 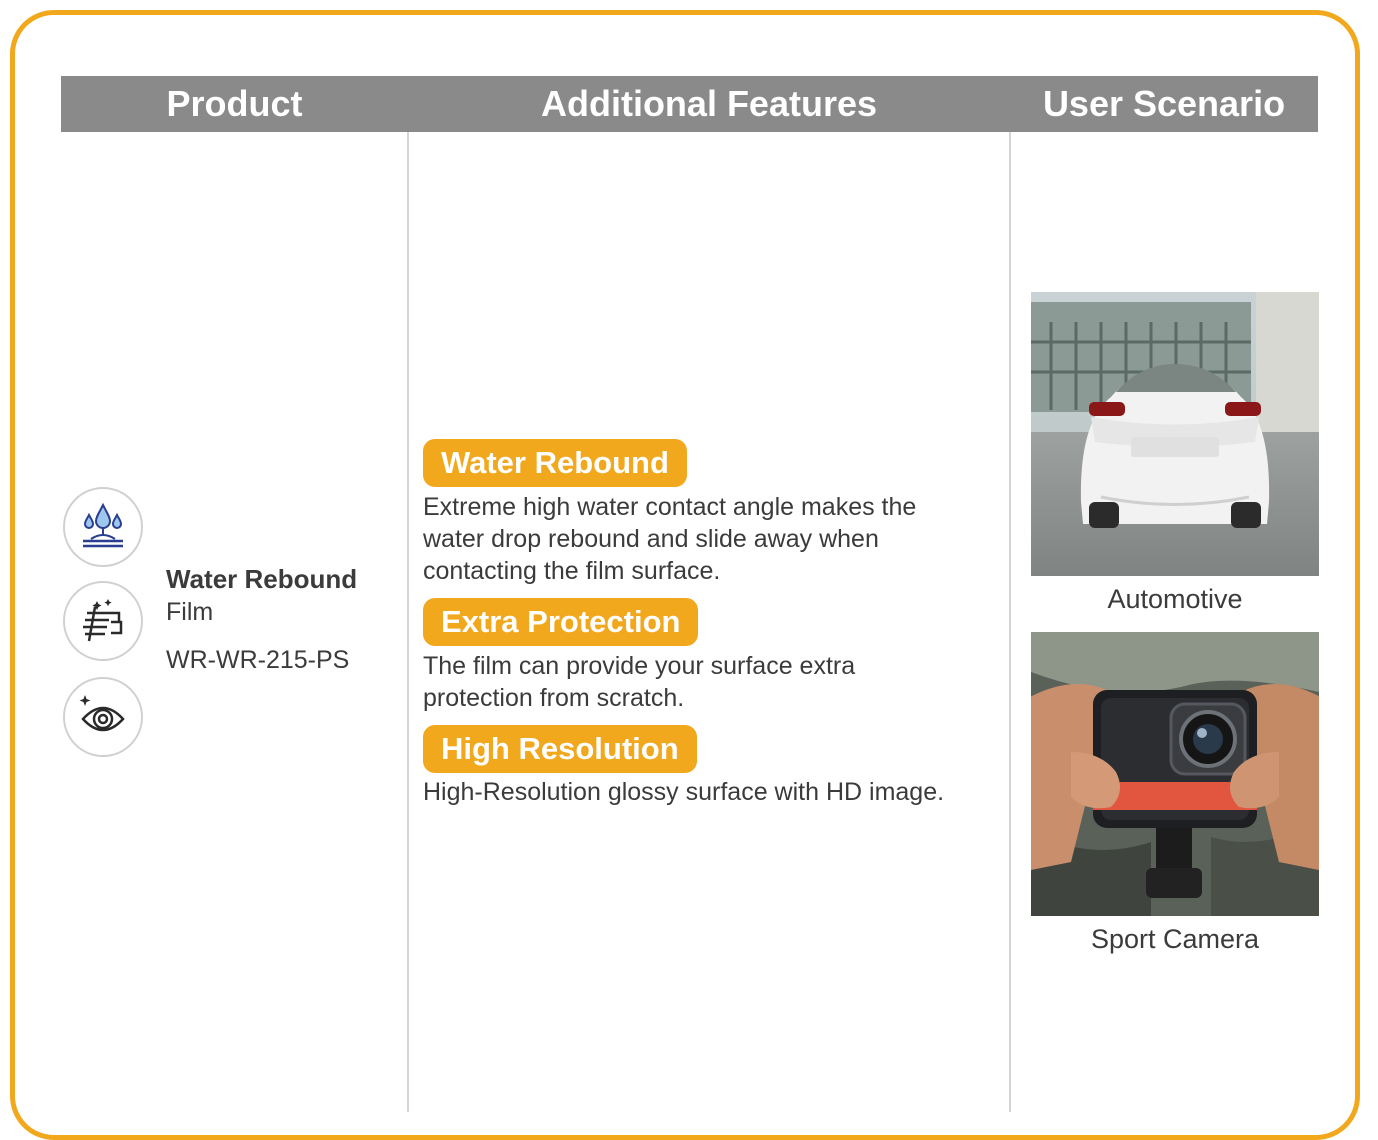 I want to click on action-camera-in-hands-photo, so click(x=1175, y=774).